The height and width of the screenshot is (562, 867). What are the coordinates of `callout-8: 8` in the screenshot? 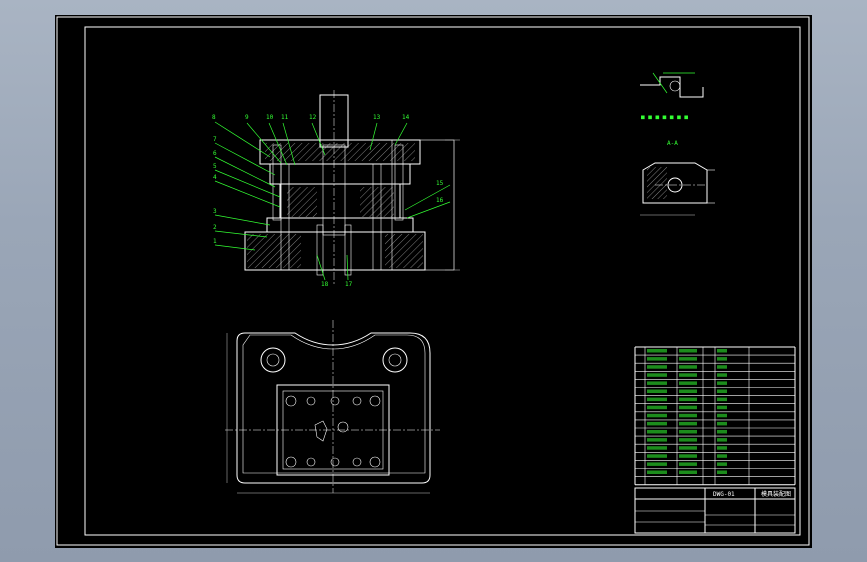 It's located at (214, 117).